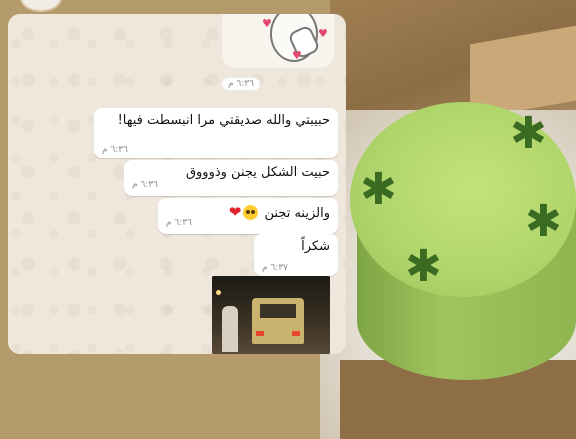 This screenshot has height=439, width=576. Describe the element at coordinates (251, 212) in the screenshot. I see `face-holding-back-tears-icon` at that location.